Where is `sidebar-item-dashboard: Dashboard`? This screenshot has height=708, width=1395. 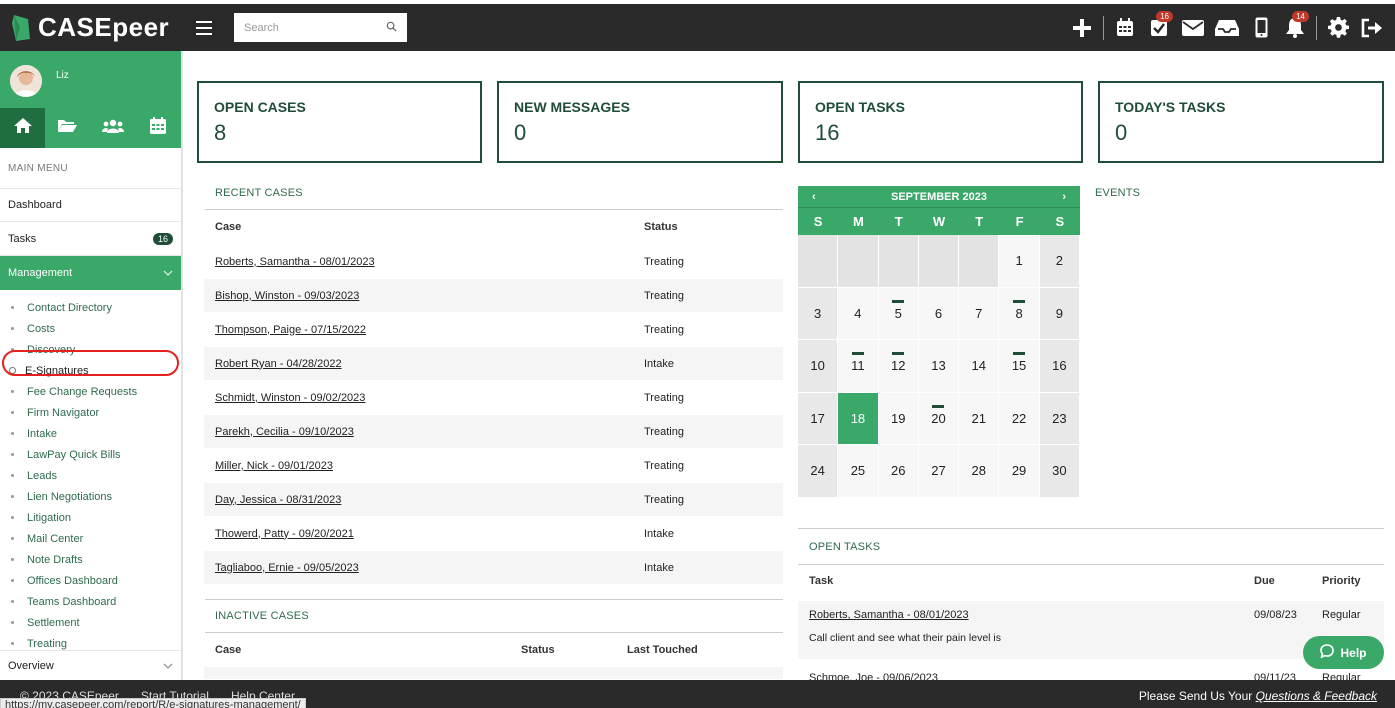 sidebar-item-dashboard: Dashboard is located at coordinates (90, 205).